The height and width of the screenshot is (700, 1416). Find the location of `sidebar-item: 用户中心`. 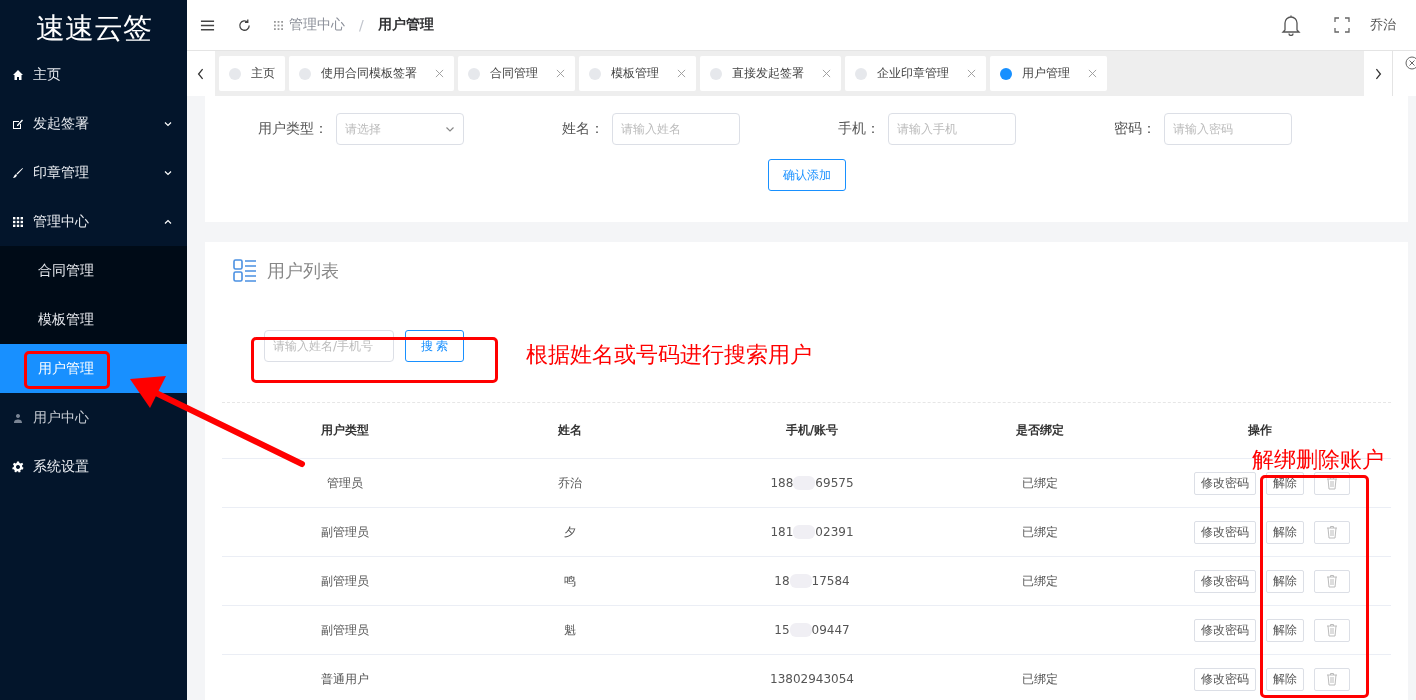

sidebar-item: 用户中心 is located at coordinates (93, 417).